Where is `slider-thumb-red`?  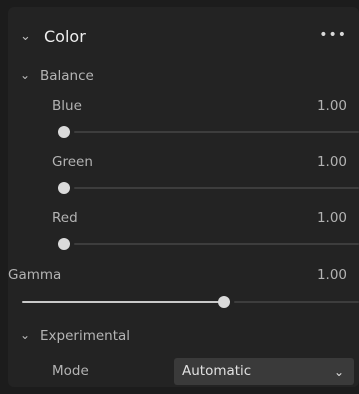
slider-thumb-red is located at coordinates (64, 244).